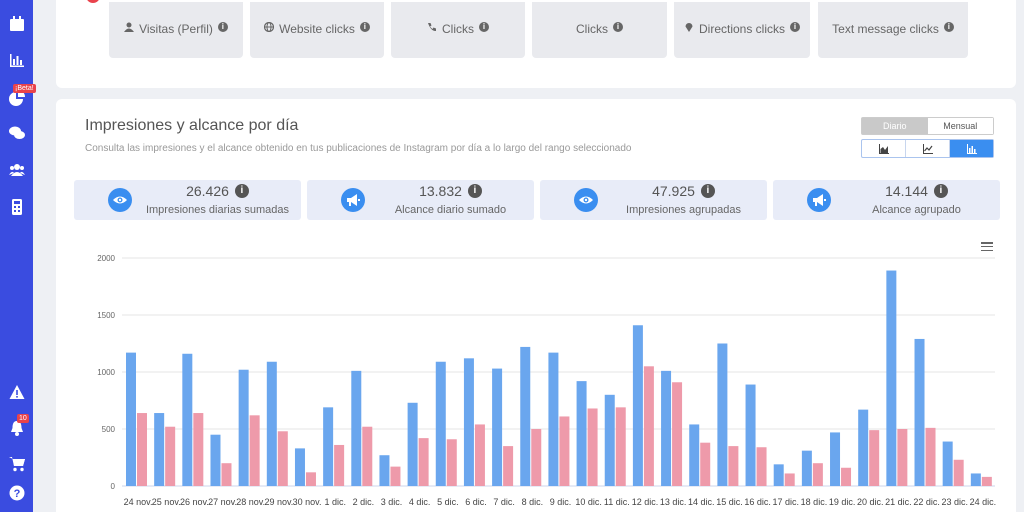  What do you see at coordinates (335, 502) in the screenshot?
I see `x-tick-label: 1 dic.` at bounding box center [335, 502].